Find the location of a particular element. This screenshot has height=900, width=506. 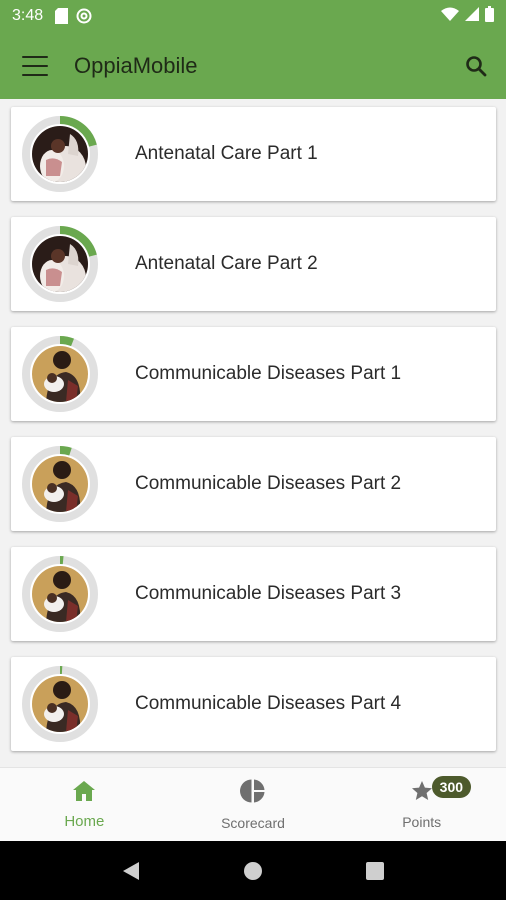

course-card: Communicable Diseases Part 4 is located at coordinates (253, 704).